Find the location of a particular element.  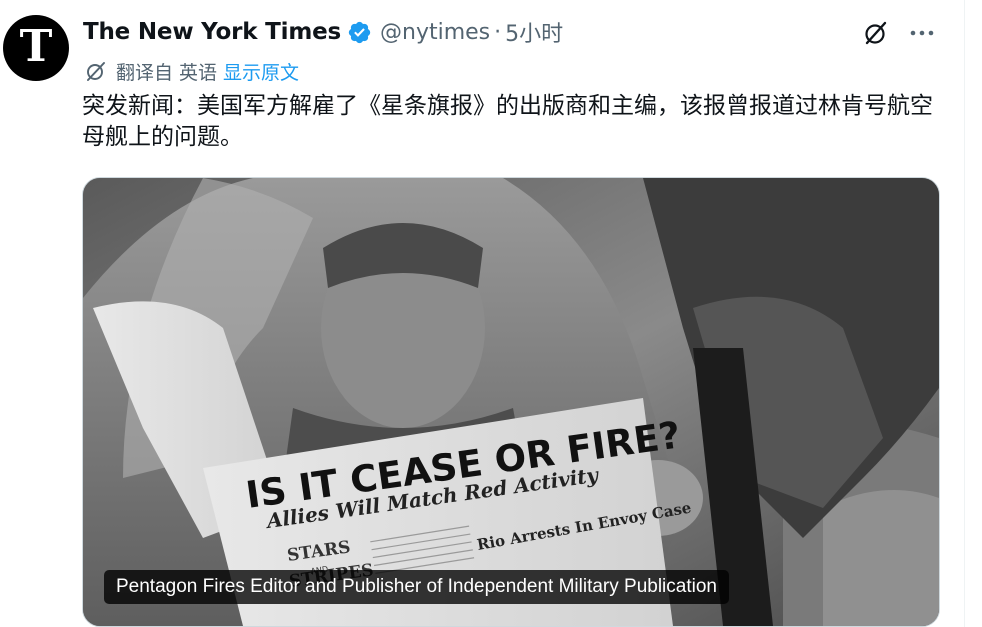

translated-from-label: 翻译自 is located at coordinates (145, 72).